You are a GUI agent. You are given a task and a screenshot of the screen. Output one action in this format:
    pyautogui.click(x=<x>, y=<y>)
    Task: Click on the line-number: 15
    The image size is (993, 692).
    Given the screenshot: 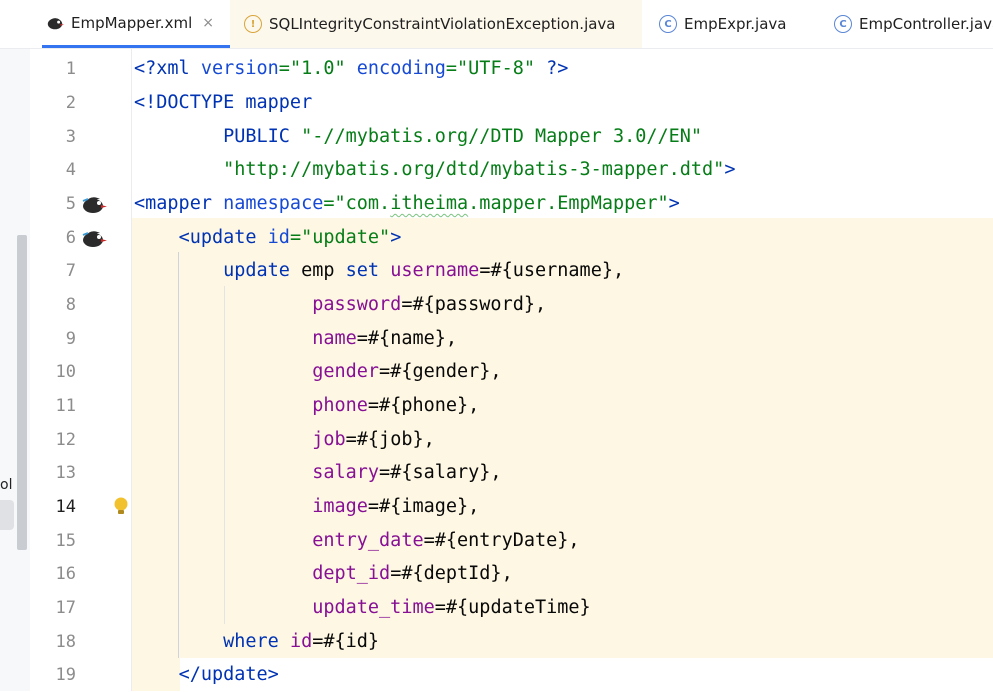 What is the action you would take?
    pyautogui.click(x=65, y=541)
    